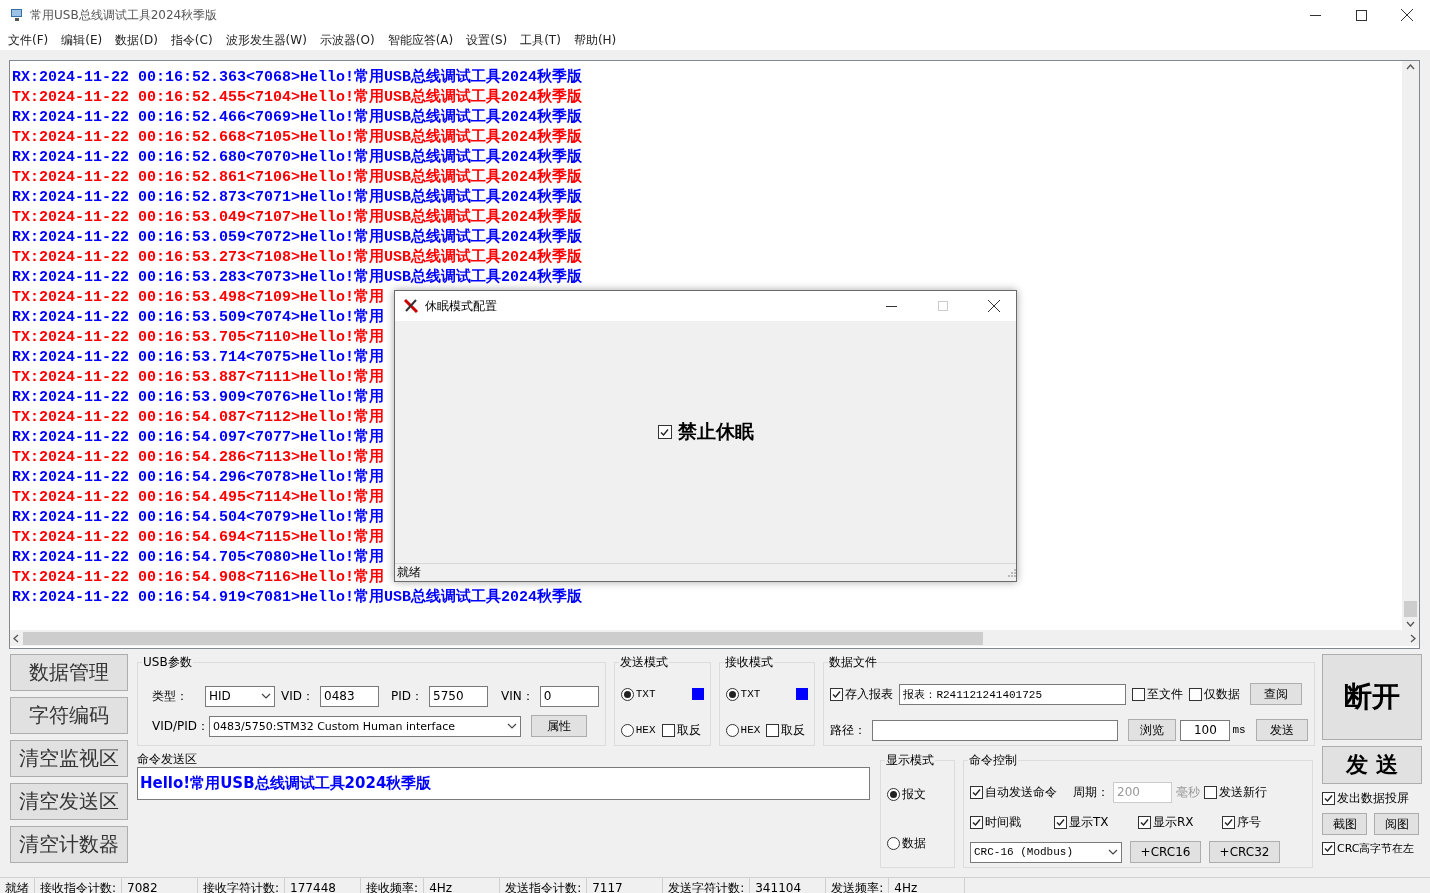  What do you see at coordinates (198, 518) in the screenshot?
I see `log-line: RX:2024-11-22 00:16:54.504<7079>Hello!常用` at bounding box center [198, 518].